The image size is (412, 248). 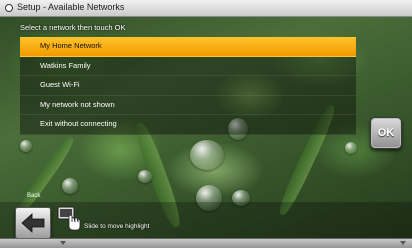 I want to click on left-arrow-icon, so click(x=33, y=223).